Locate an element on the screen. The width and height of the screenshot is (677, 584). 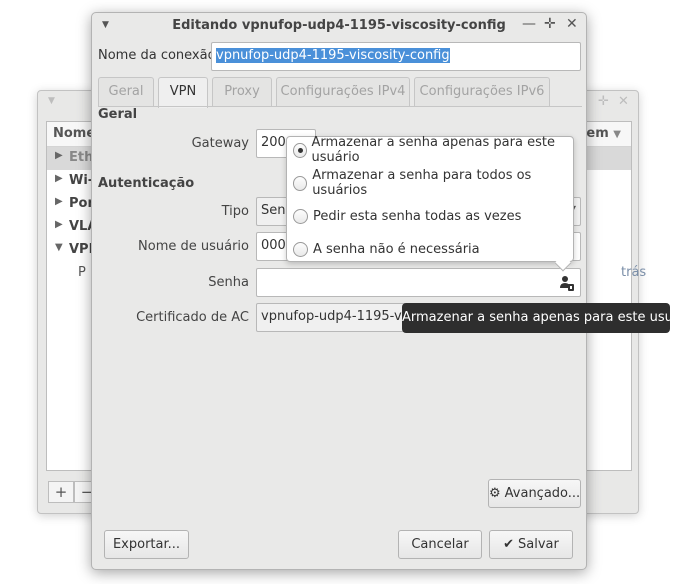
gateway-label: Gateway is located at coordinates (220, 143).